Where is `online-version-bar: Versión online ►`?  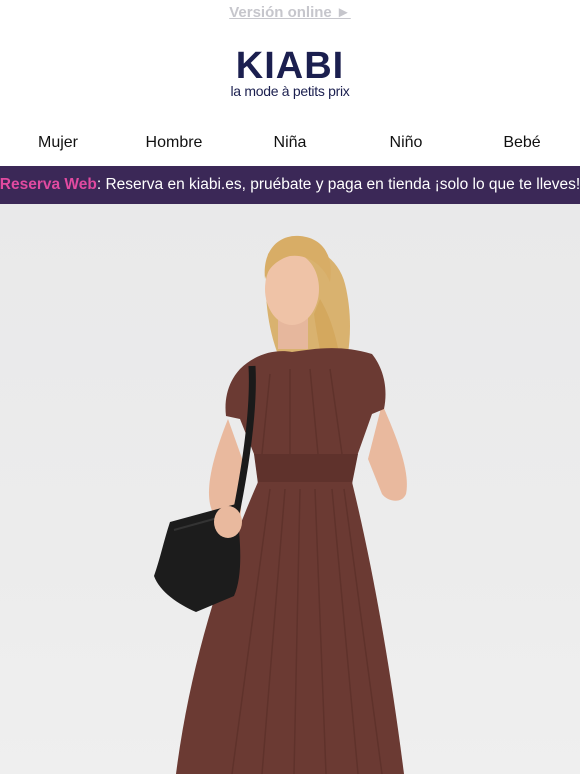
online-version-bar: Versión online ► is located at coordinates (290, 13).